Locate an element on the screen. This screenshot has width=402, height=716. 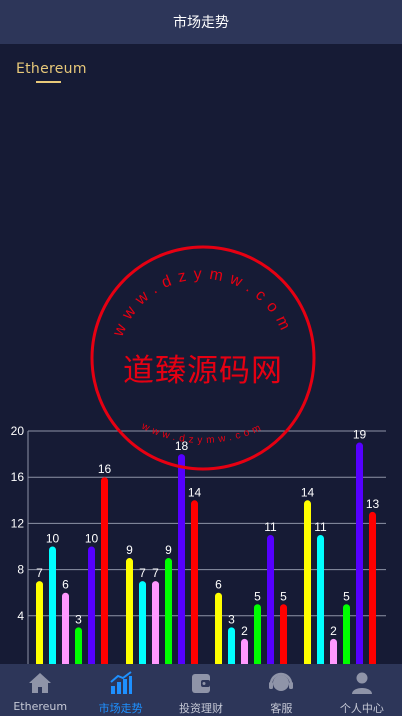
y-tick-label: 16 is located at coordinates (18, 477).